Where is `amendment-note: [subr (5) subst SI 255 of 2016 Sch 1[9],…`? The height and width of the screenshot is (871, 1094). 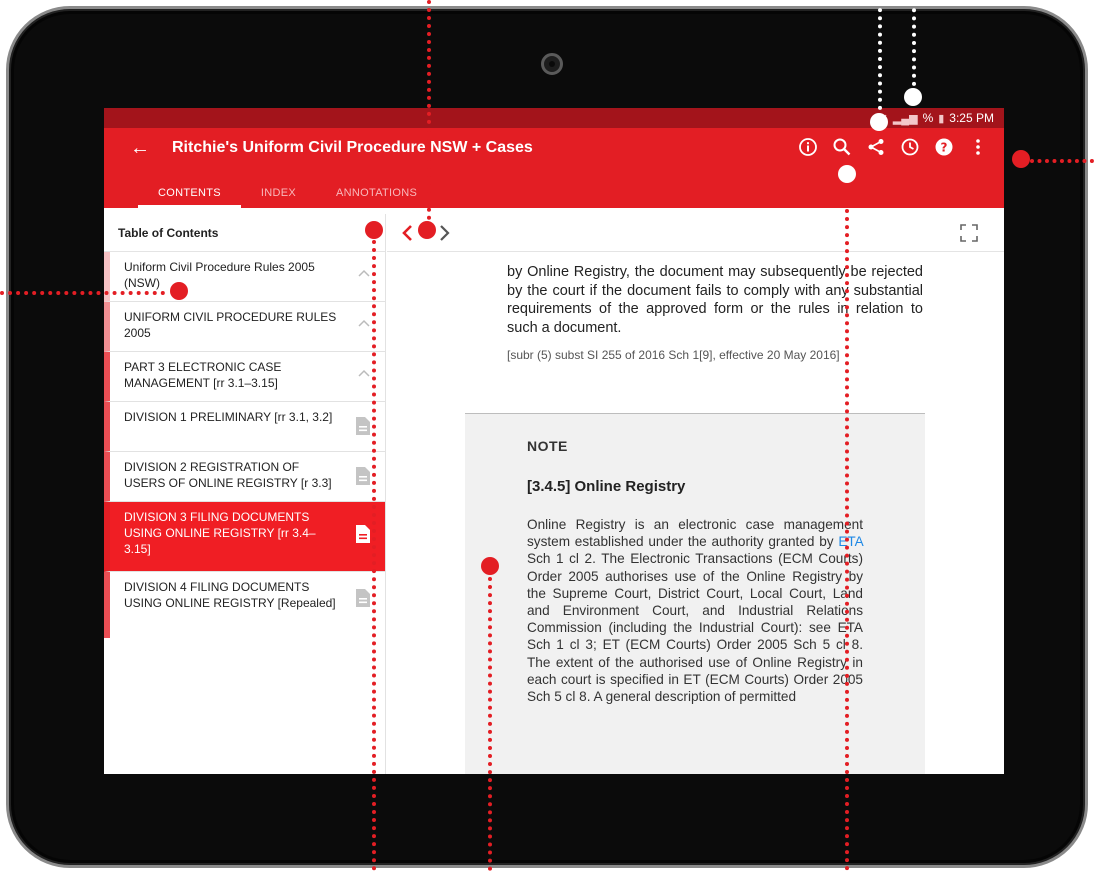 amendment-note: [subr (5) subst SI 255 of 2016 Sch 1[9],… is located at coordinates (673, 355).